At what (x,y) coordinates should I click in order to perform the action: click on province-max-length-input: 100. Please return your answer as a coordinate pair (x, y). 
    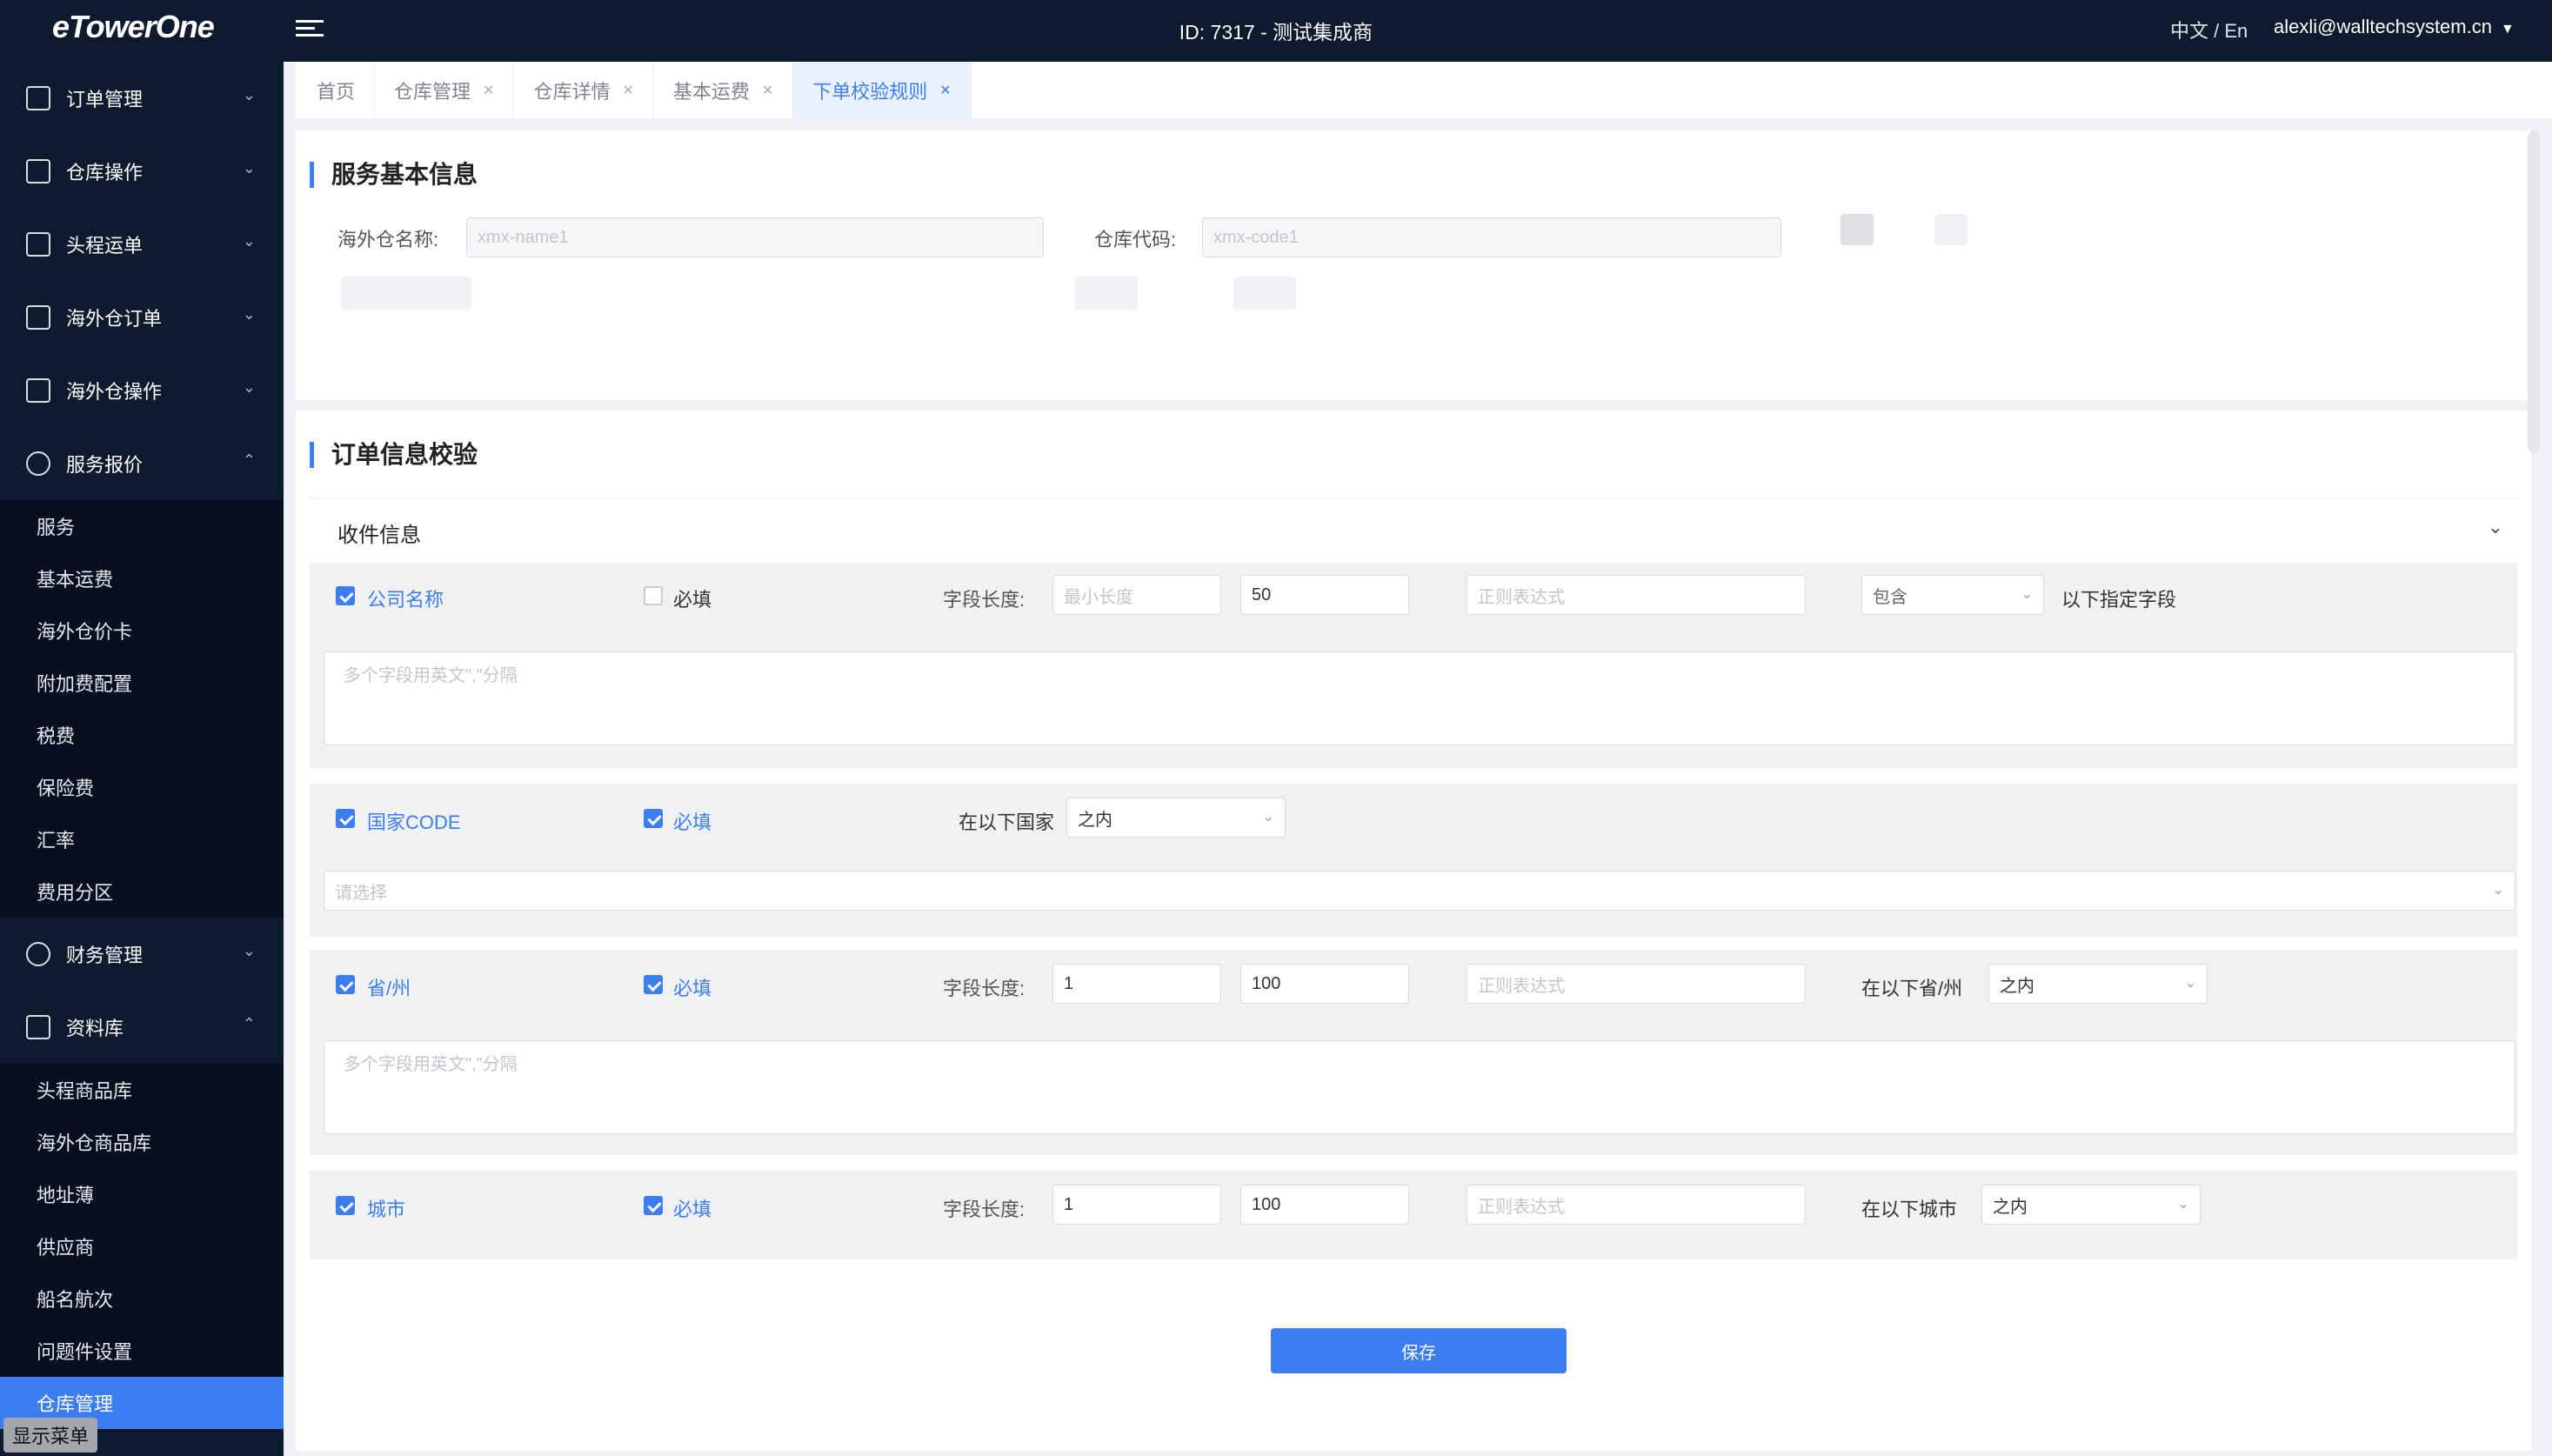
    Looking at the image, I should click on (1324, 984).